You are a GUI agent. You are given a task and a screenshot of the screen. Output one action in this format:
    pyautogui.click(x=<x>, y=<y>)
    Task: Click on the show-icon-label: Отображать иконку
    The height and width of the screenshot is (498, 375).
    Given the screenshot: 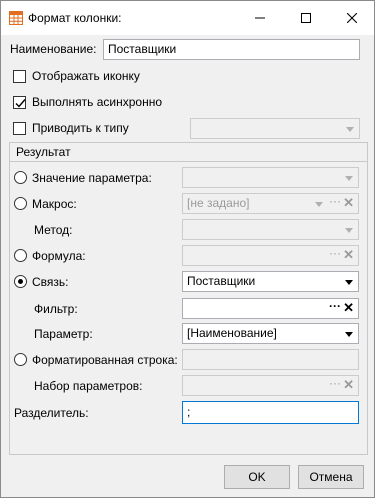 What is the action you would take?
    pyautogui.click(x=86, y=76)
    